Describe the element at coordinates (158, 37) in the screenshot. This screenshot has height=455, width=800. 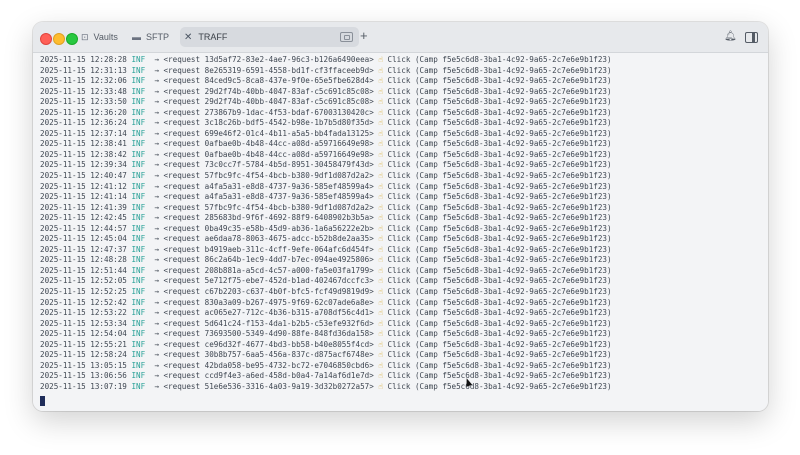
I see `tab-sftp-label: SFTP` at that location.